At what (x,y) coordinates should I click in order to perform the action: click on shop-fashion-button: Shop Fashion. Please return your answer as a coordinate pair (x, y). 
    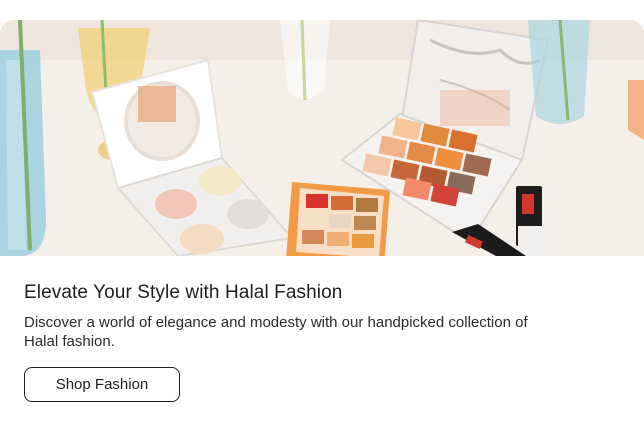
    Looking at the image, I should click on (102, 384).